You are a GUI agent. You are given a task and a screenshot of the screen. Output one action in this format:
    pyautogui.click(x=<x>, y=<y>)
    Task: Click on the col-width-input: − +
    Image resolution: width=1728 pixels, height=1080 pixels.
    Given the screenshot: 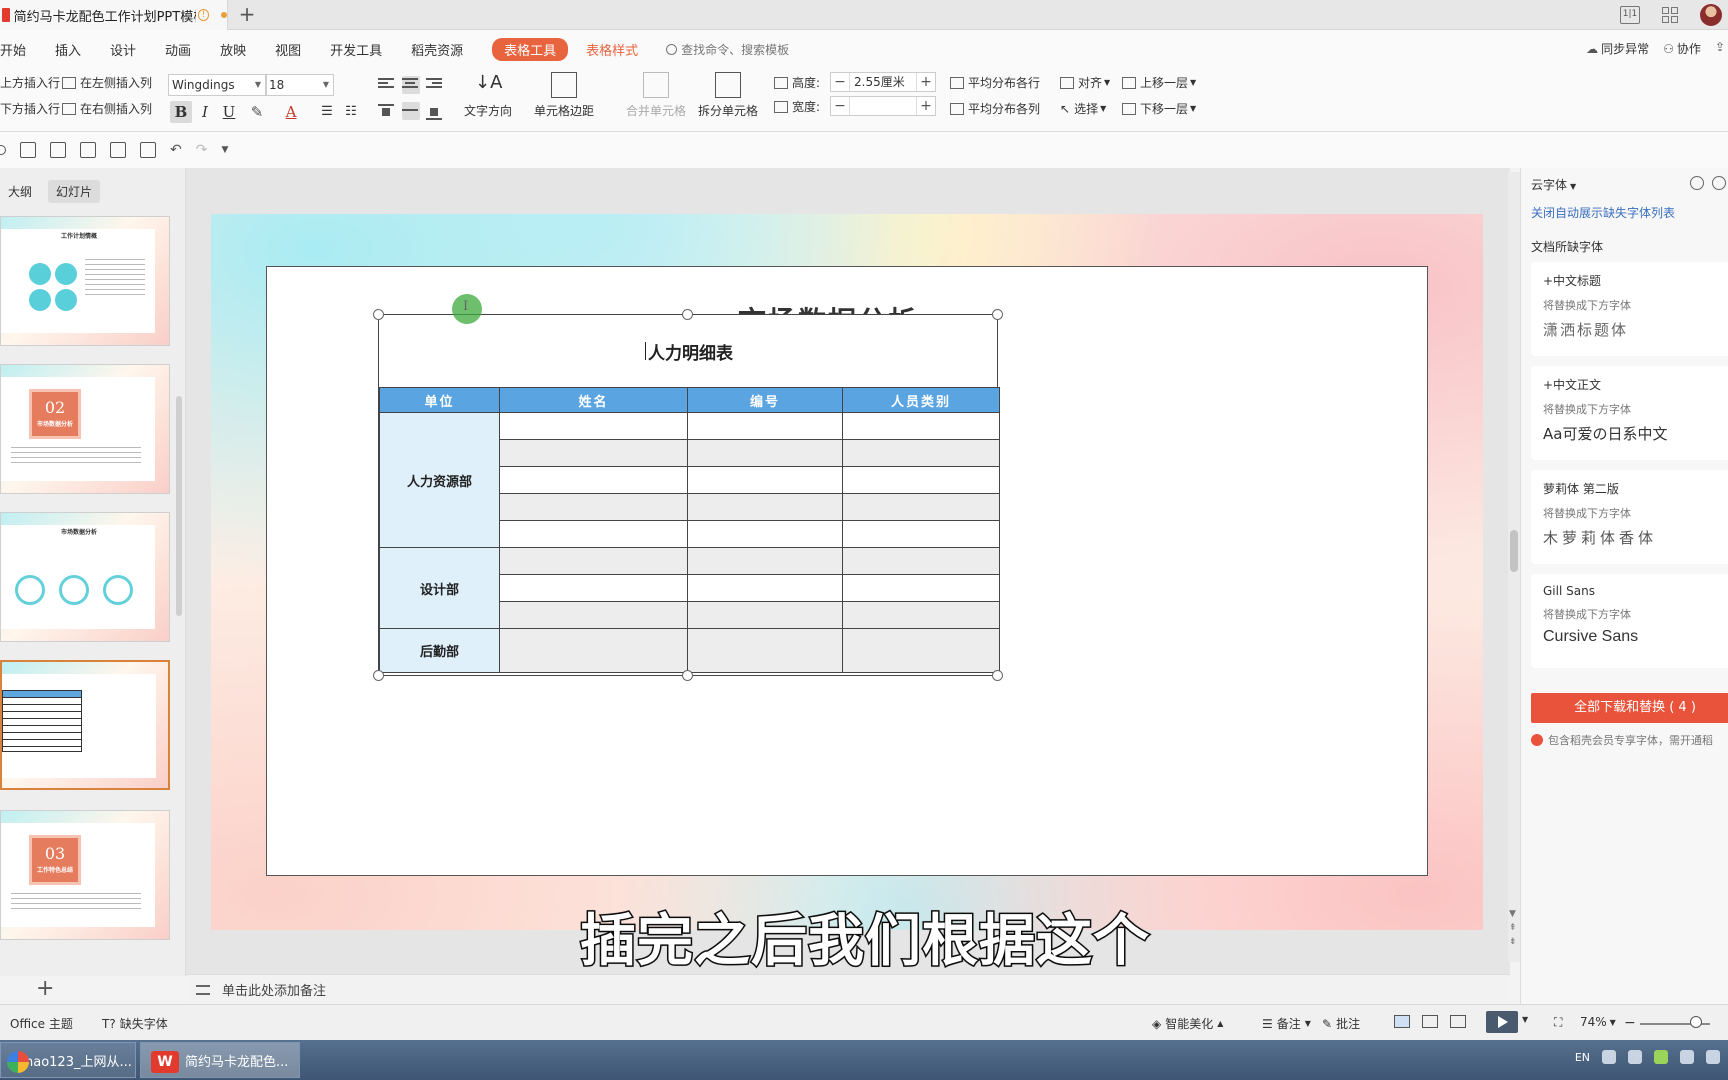 What is the action you would take?
    pyautogui.click(x=883, y=106)
    